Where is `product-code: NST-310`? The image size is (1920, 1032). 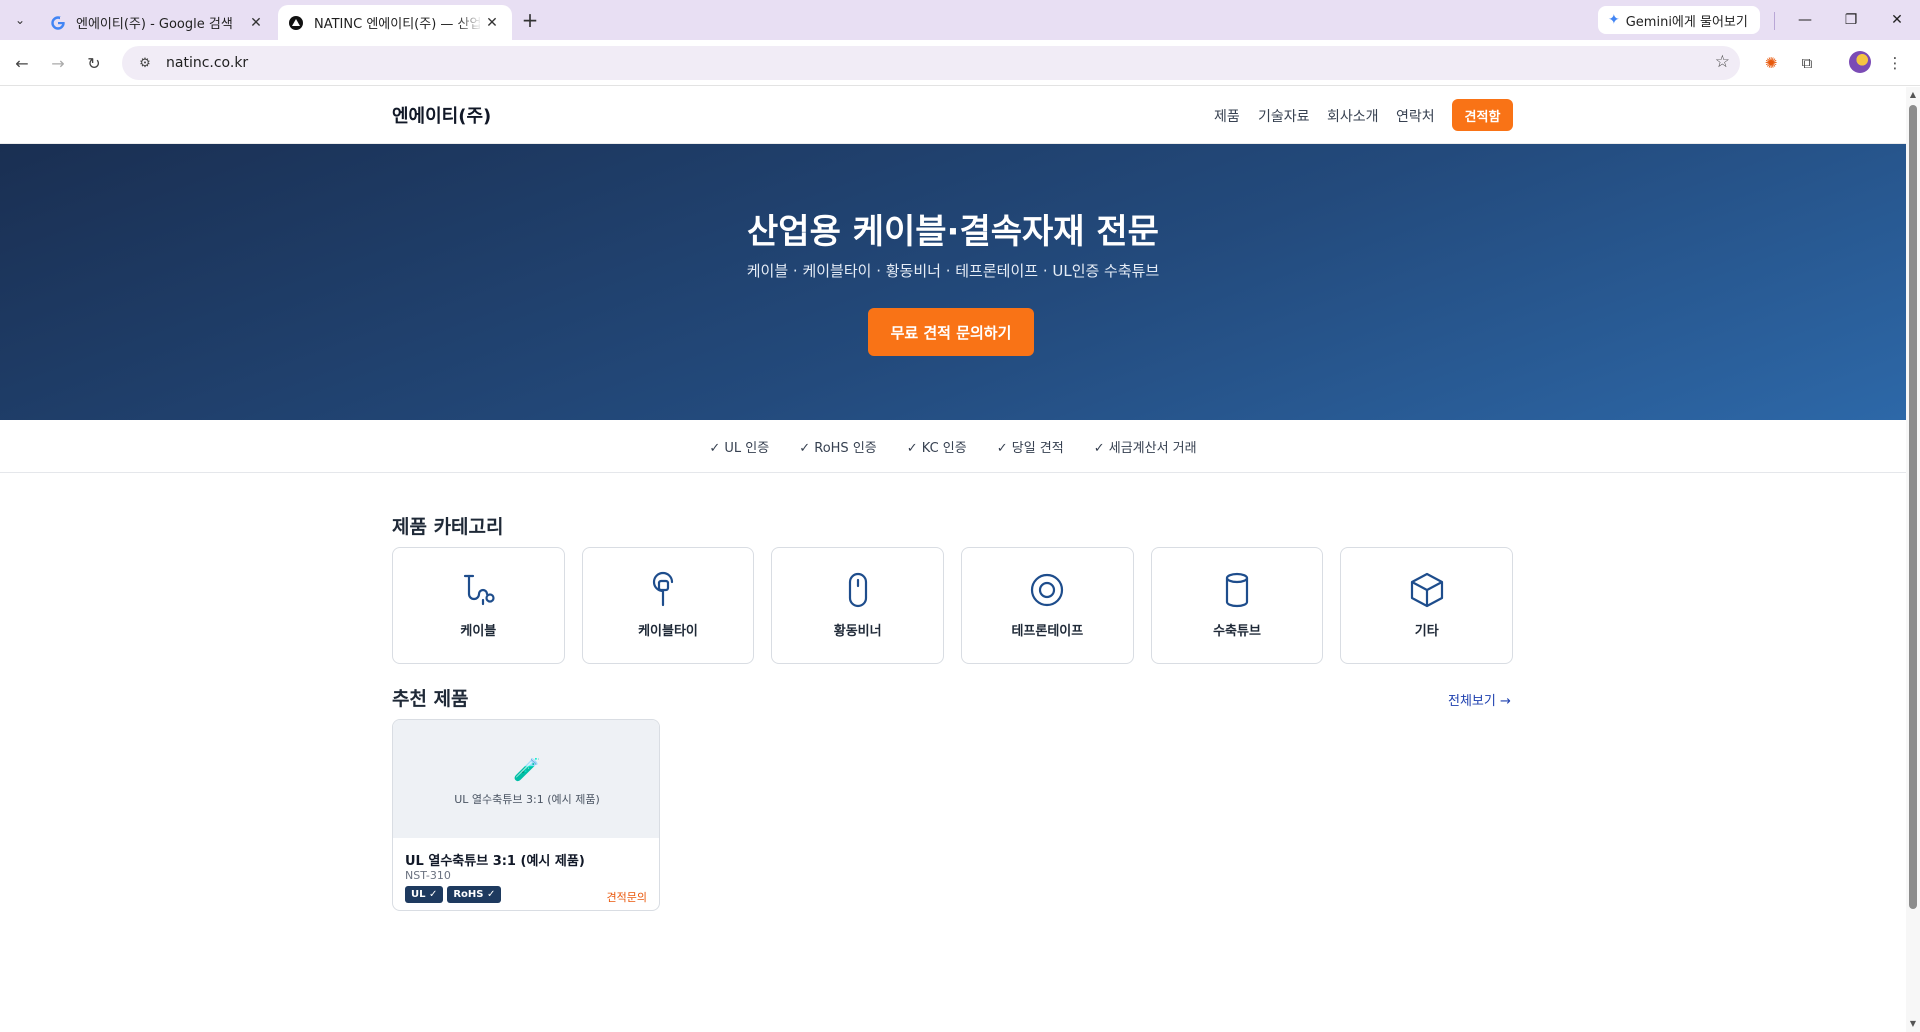 product-code: NST-310 is located at coordinates (428, 875).